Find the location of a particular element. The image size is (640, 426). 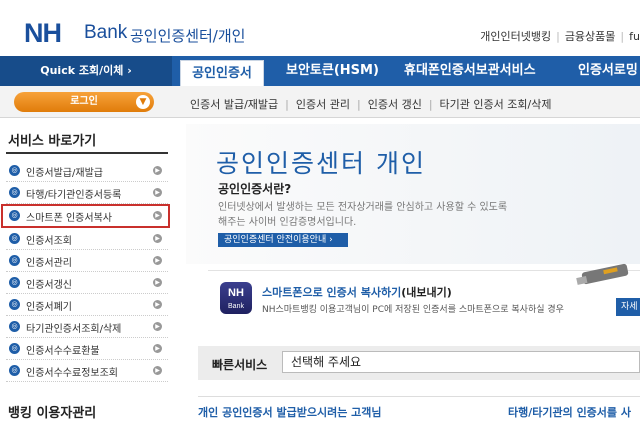

sidebar-item-label: 타기관인증서조회/삭제 is located at coordinates (74, 329).